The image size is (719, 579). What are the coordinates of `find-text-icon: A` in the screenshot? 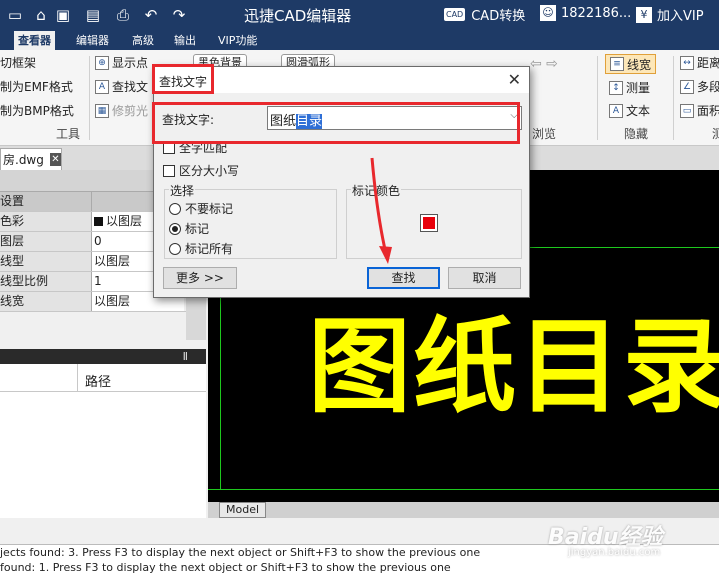 It's located at (102, 86).